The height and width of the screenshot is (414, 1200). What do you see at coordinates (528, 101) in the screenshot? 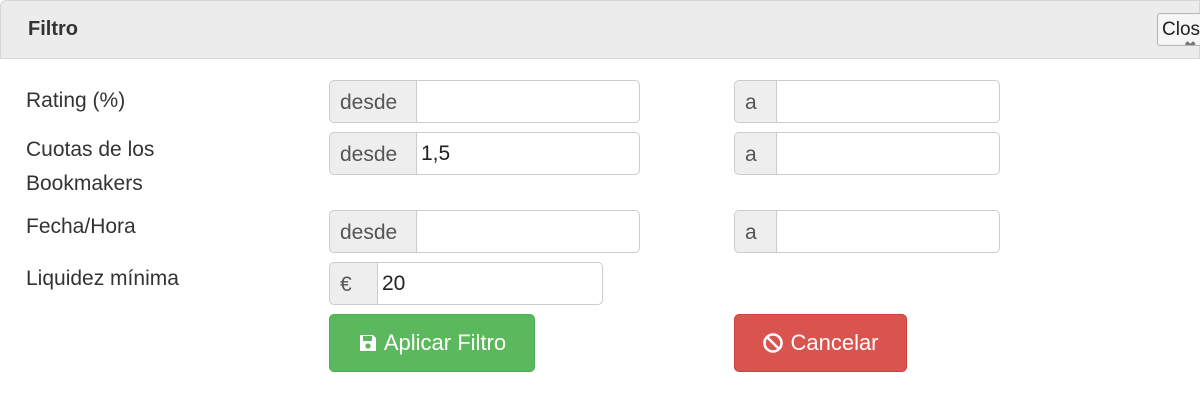
I see `rating-from-input` at bounding box center [528, 101].